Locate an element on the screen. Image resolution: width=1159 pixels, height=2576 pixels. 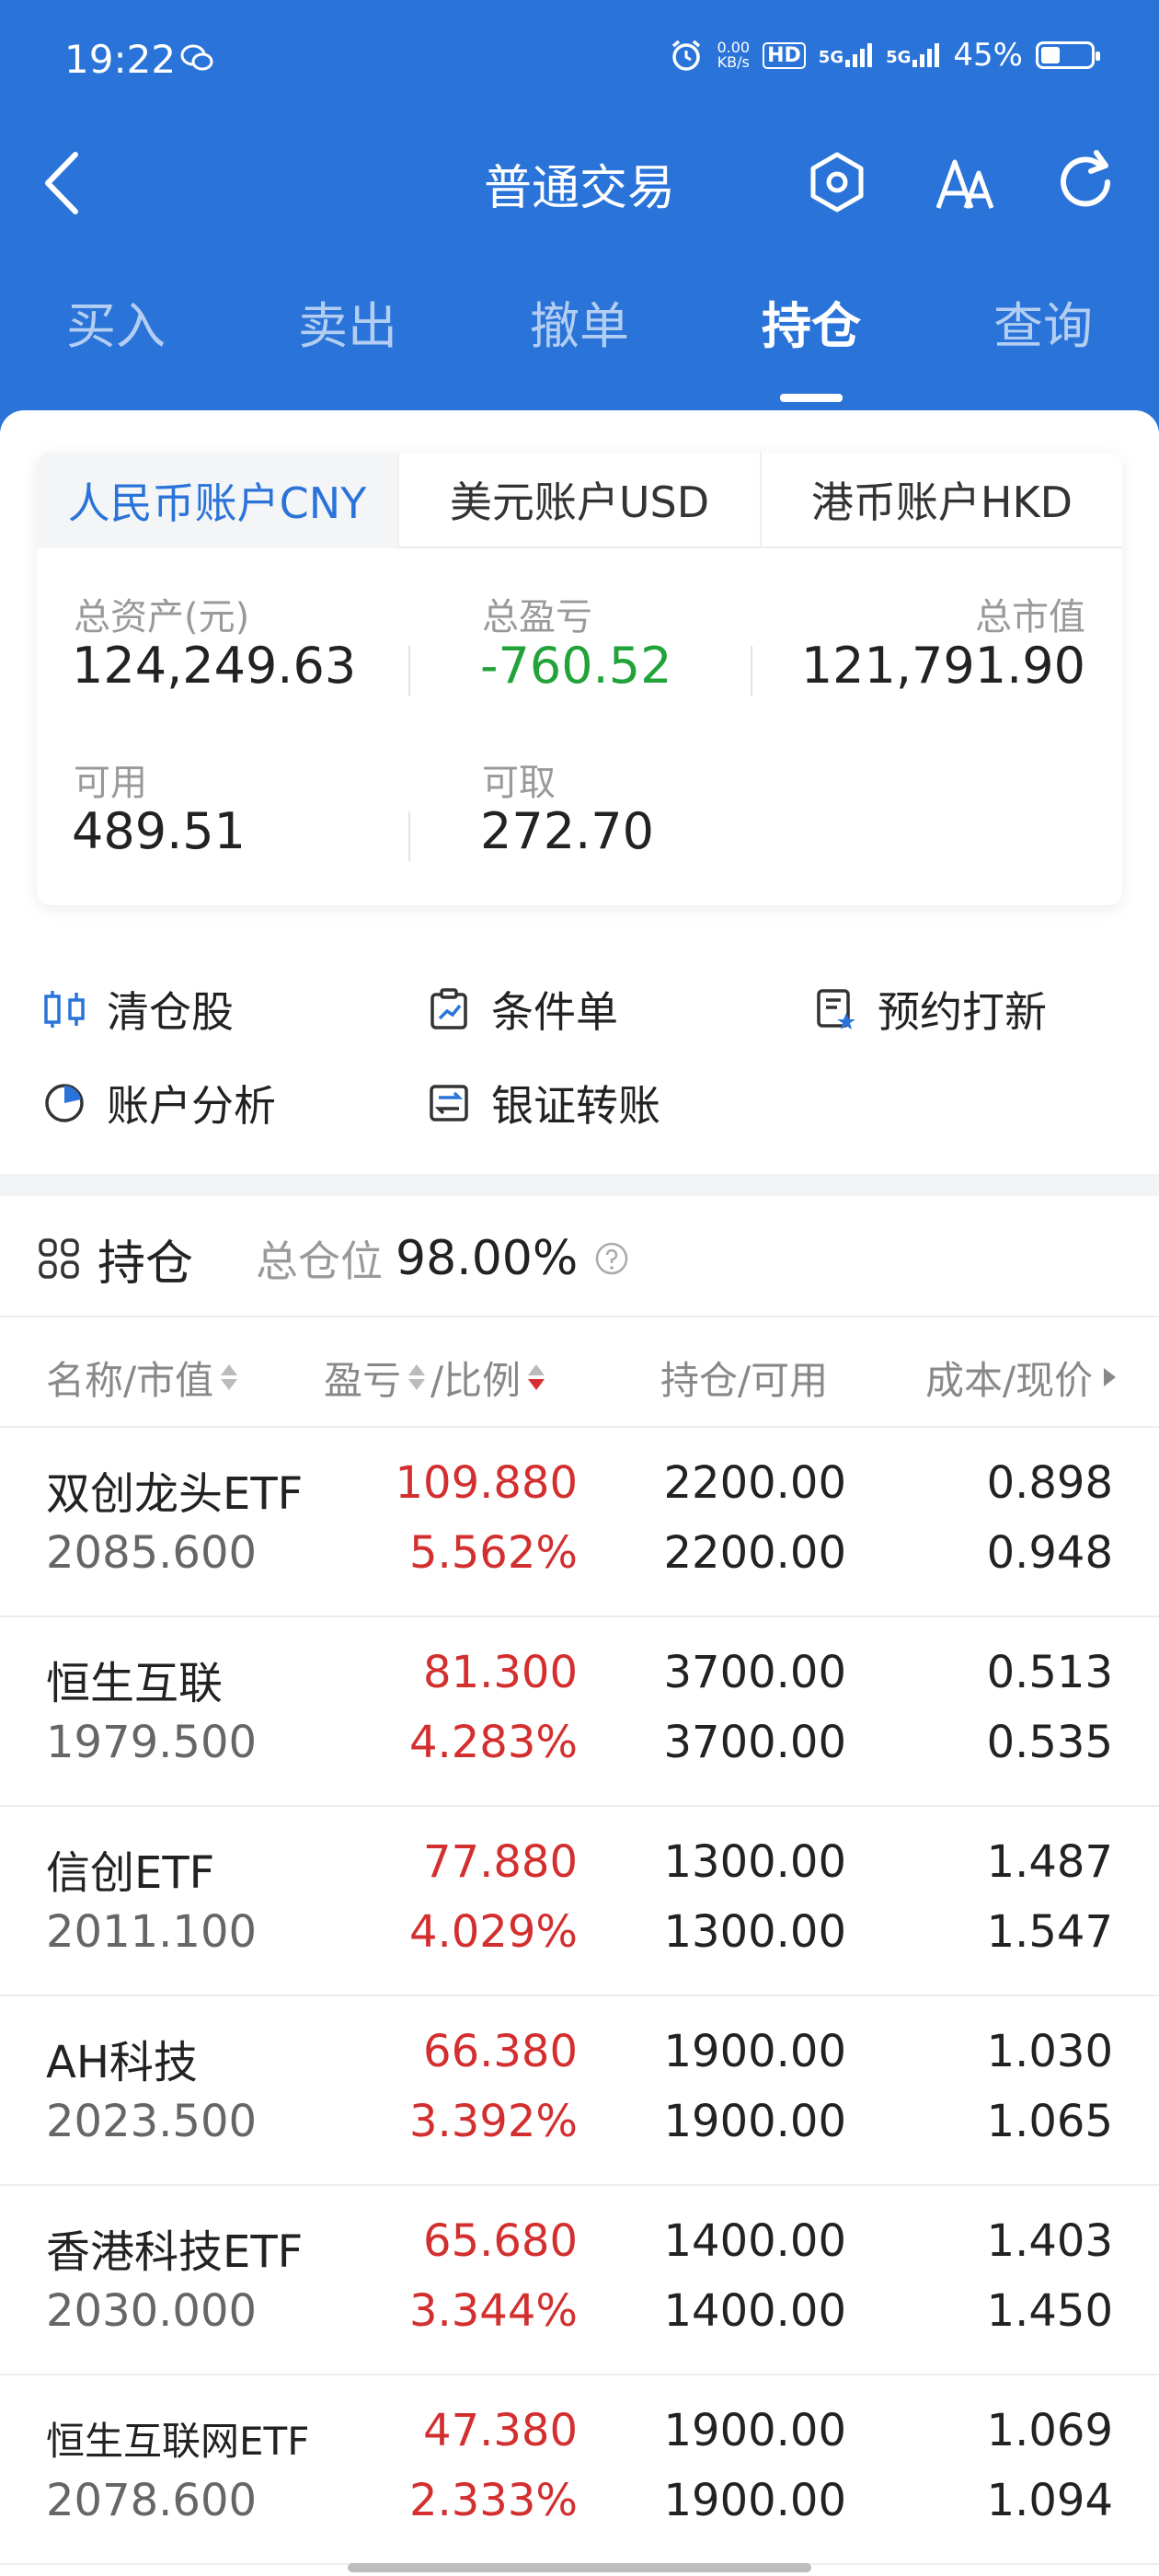
withdrawable-value: 272.70 is located at coordinates (567, 831).